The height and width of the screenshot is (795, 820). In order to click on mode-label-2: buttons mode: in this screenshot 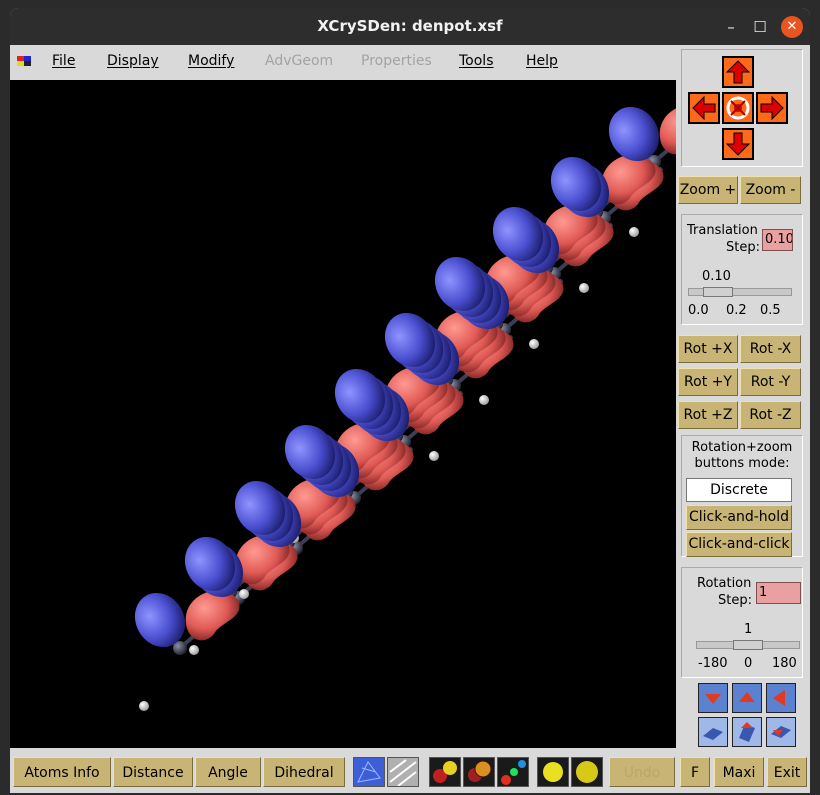, I will do `click(742, 463)`.